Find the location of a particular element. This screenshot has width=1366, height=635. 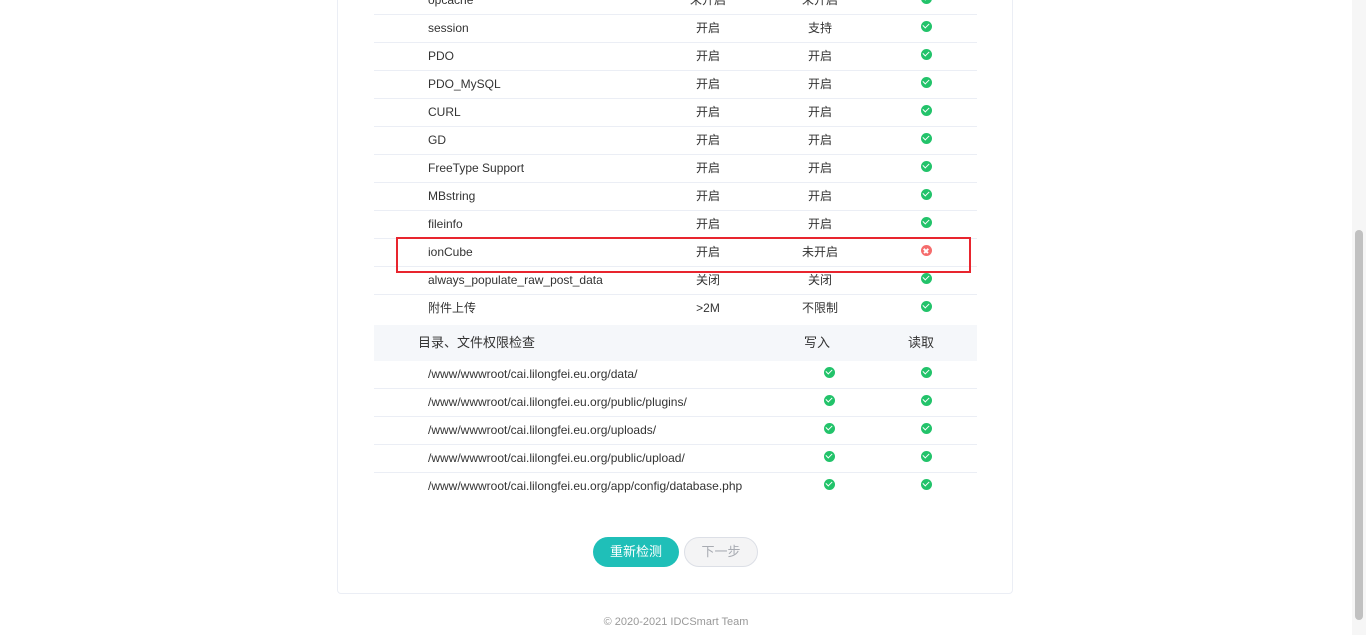

table-row: PDO 开启 开启 is located at coordinates (675, 57).